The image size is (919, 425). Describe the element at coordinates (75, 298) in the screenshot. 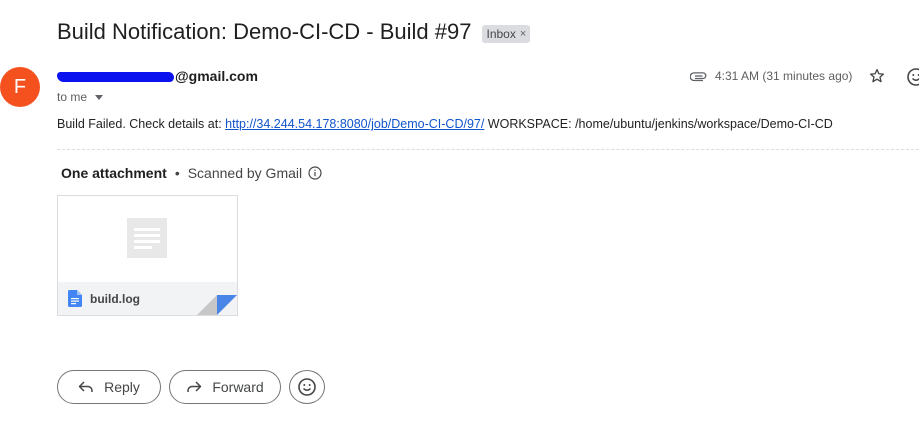

I see `google-docs-icon` at that location.